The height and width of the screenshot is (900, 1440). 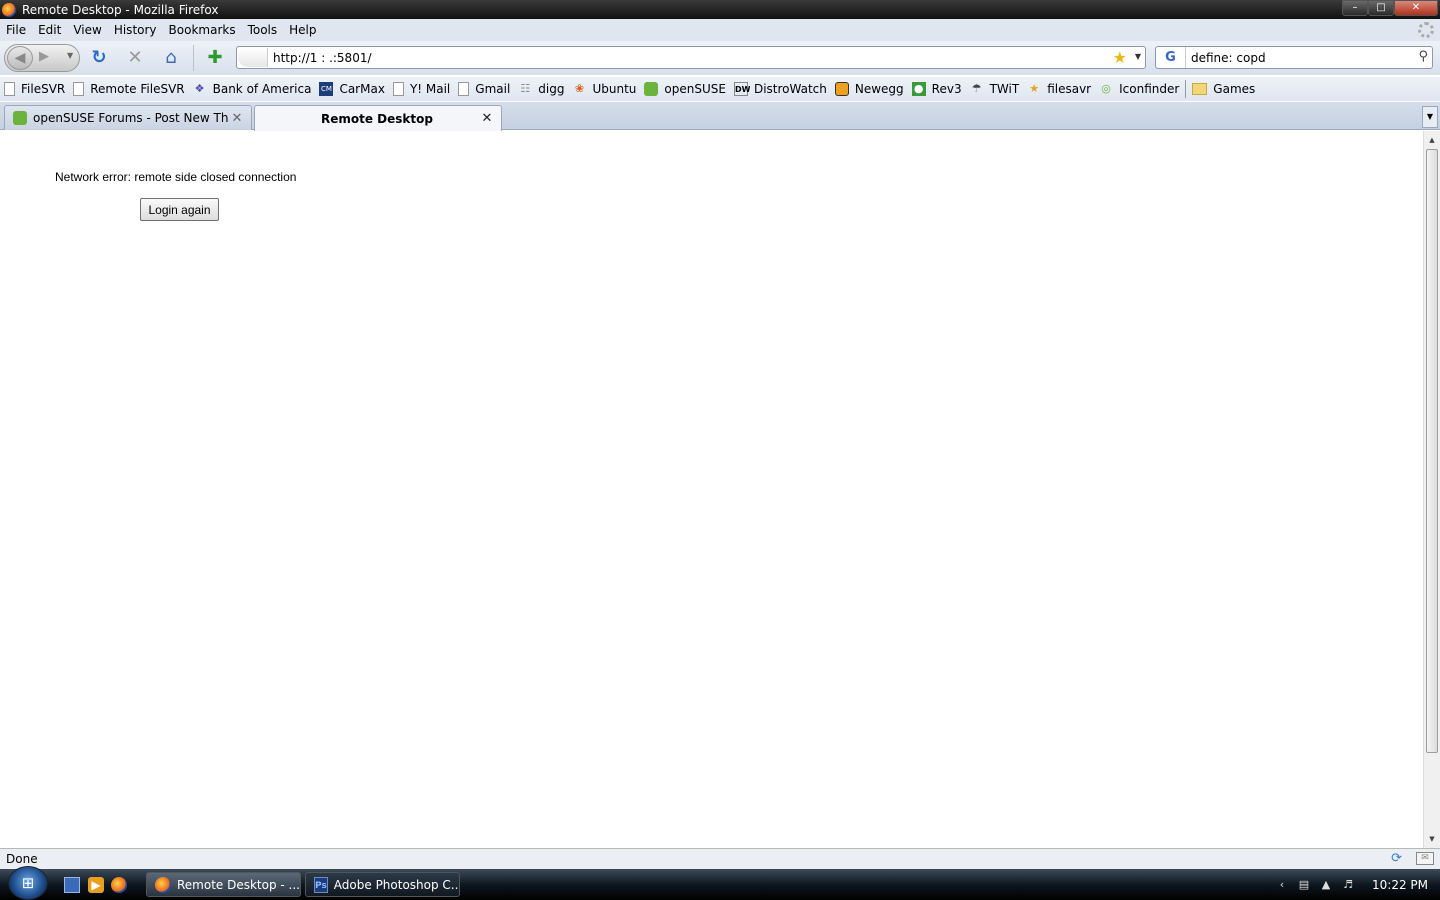 I want to click on toolbar-separator, so click(x=193, y=58).